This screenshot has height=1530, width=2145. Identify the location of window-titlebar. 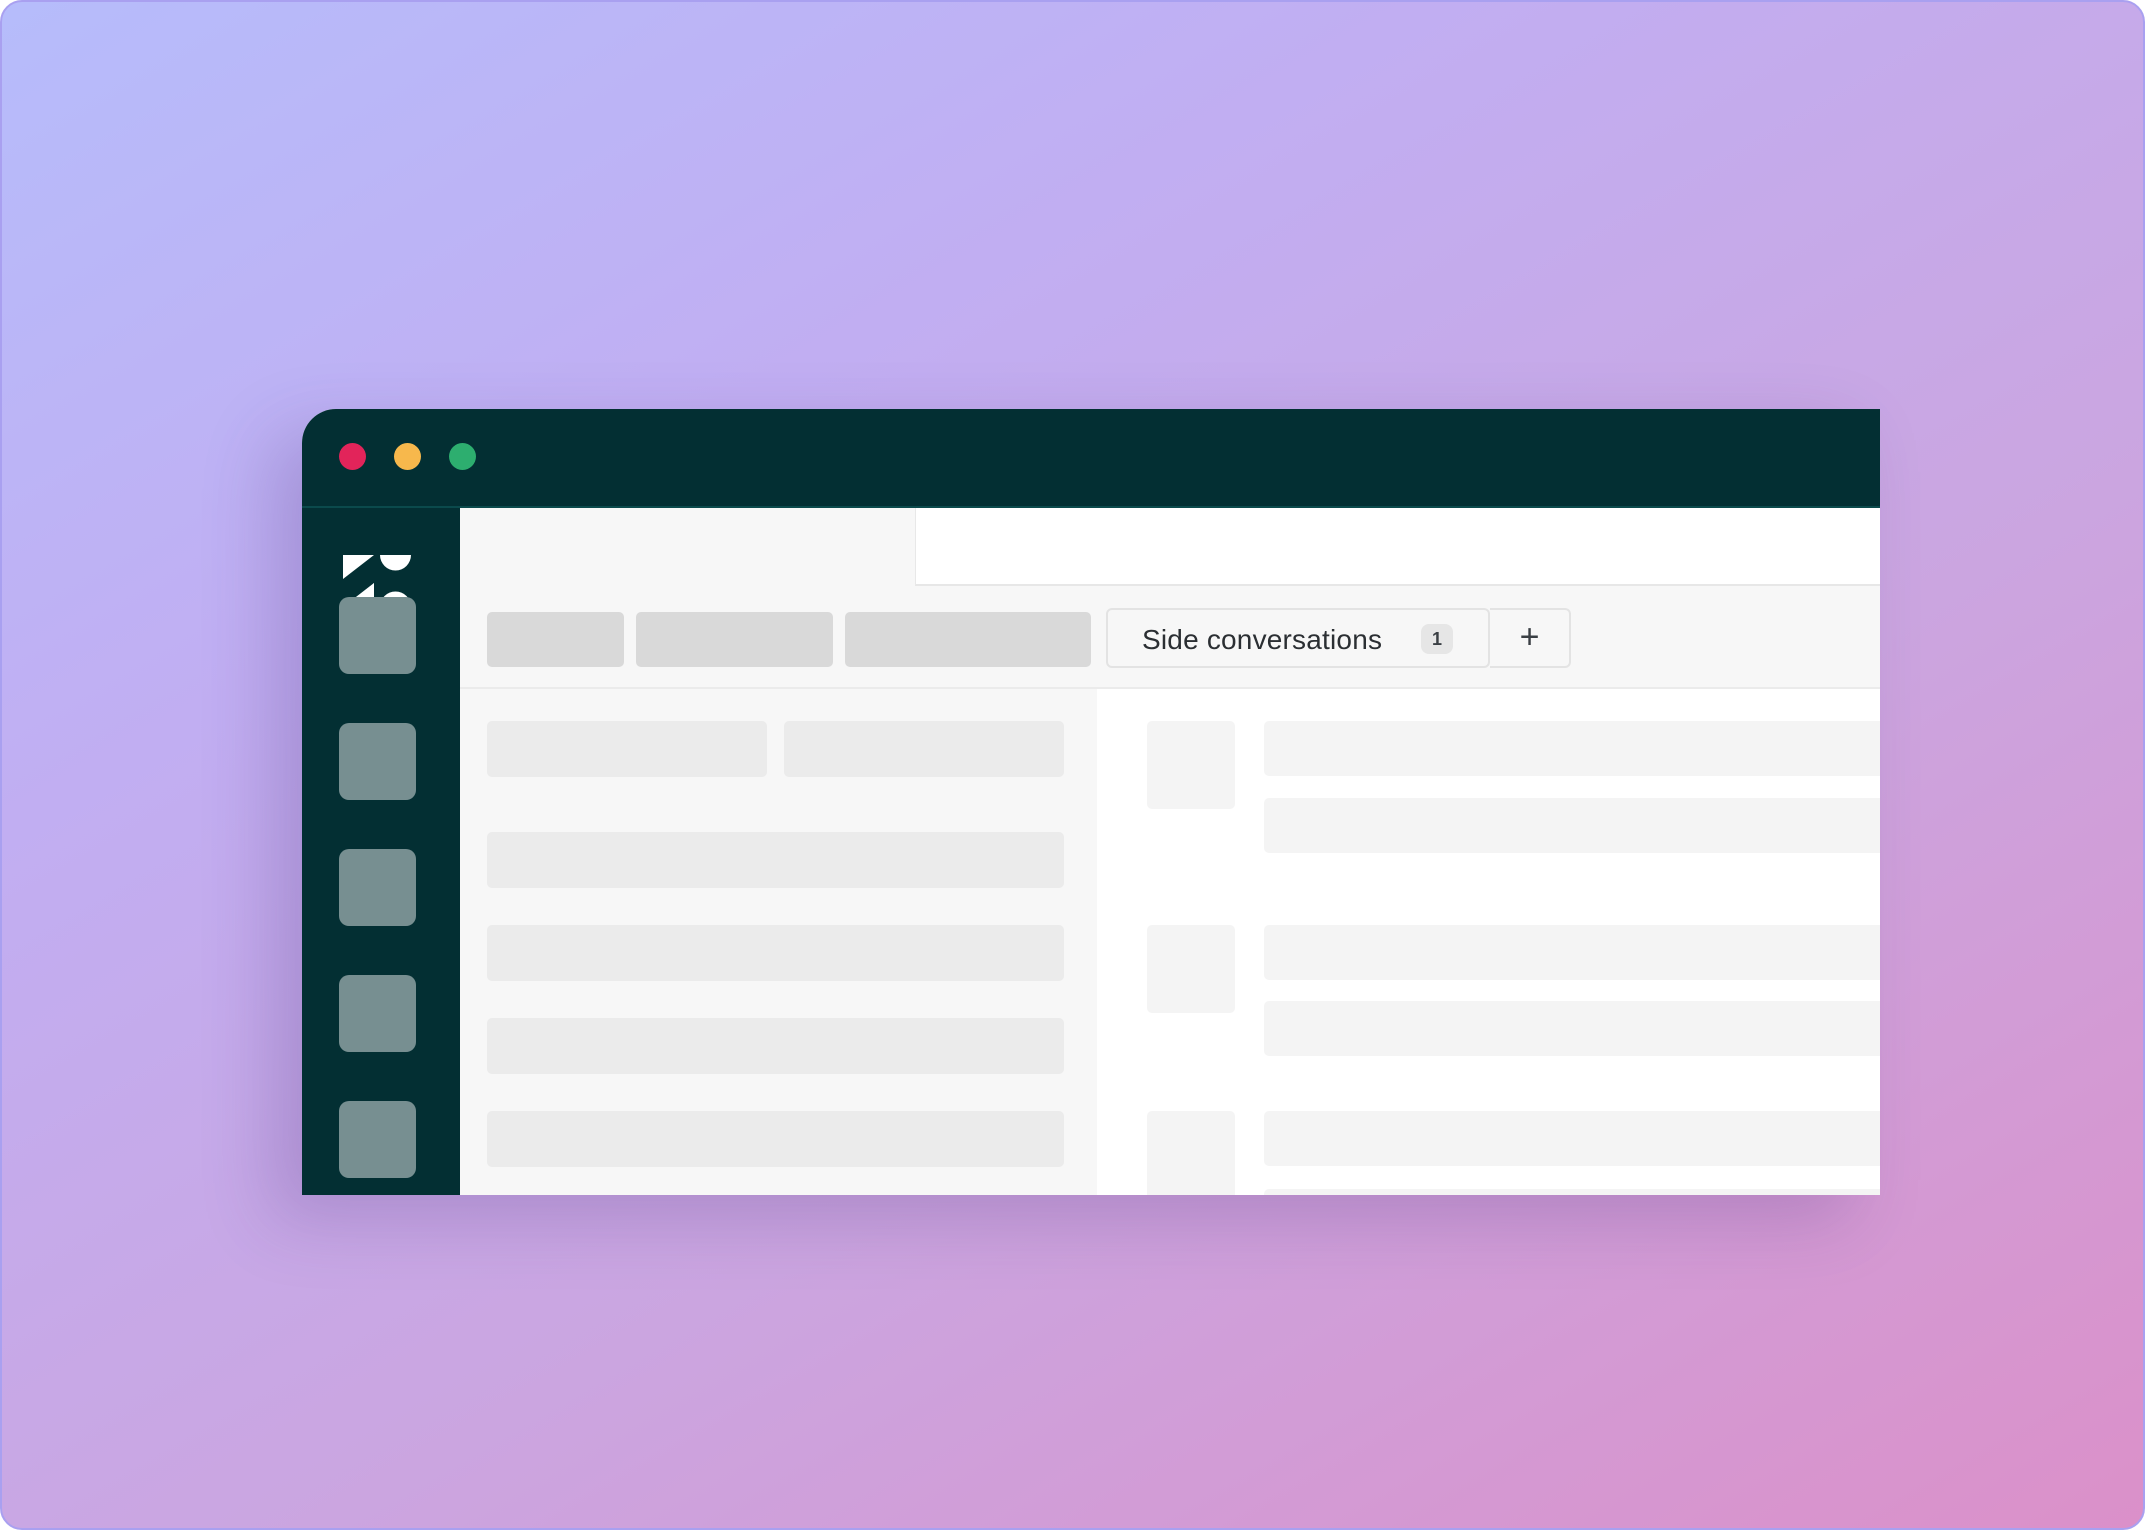
(1091, 458).